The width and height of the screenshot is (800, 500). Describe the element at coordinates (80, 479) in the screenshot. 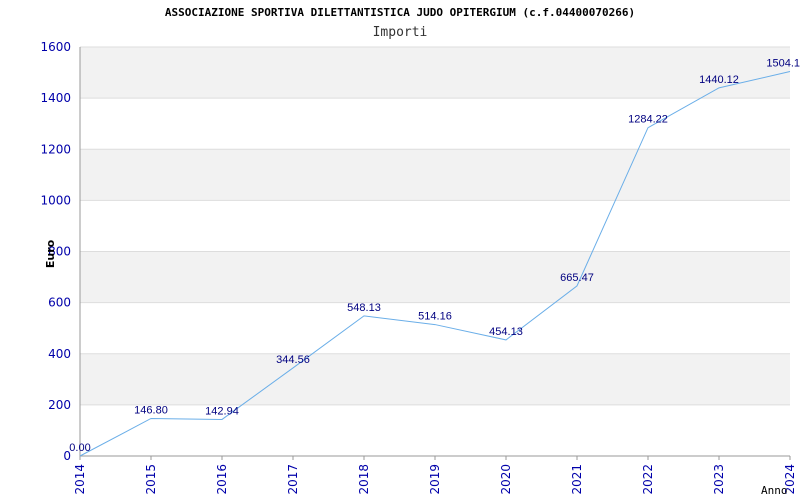

I see `x-tick-label: 2014` at that location.